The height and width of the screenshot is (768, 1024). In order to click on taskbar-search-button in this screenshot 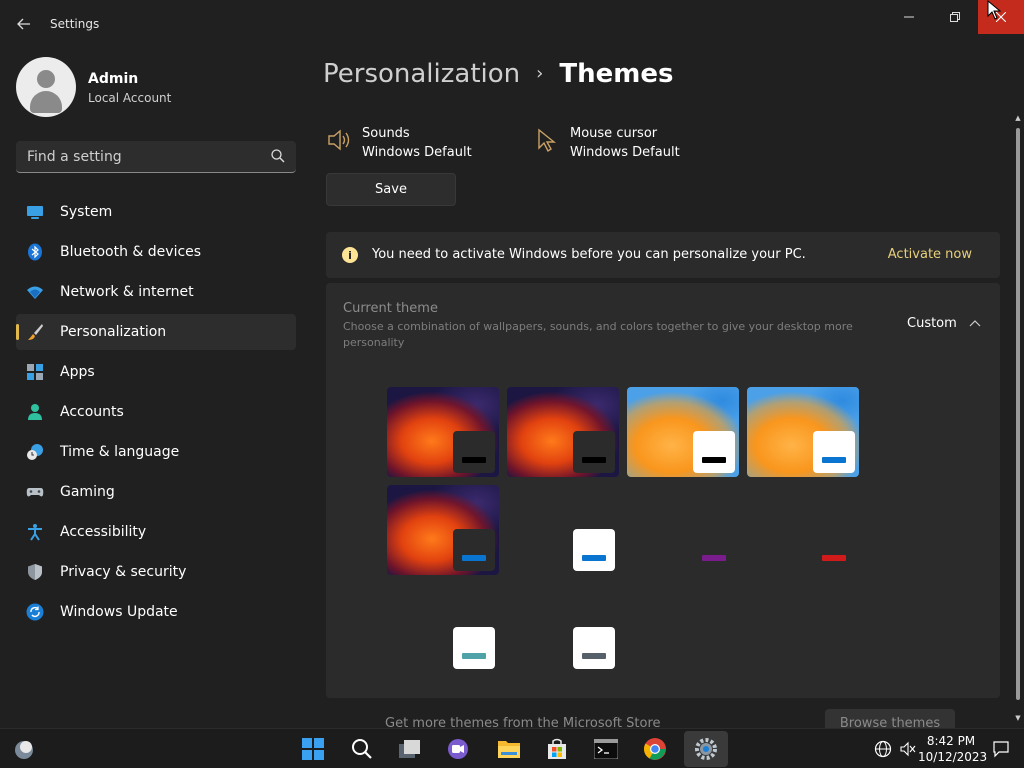, I will do `click(362, 749)`.